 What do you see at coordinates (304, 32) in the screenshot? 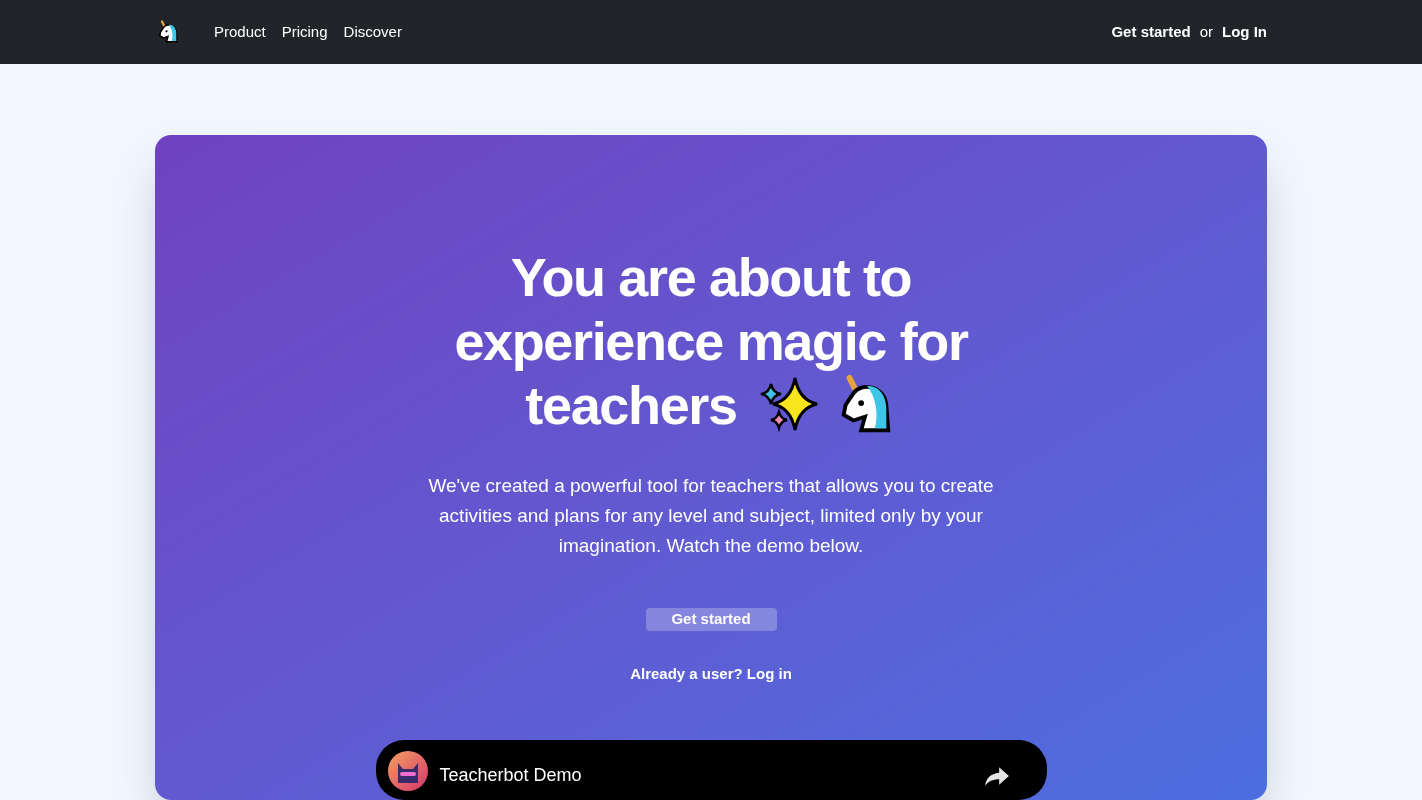
I see `nav-link: Pricing` at bounding box center [304, 32].